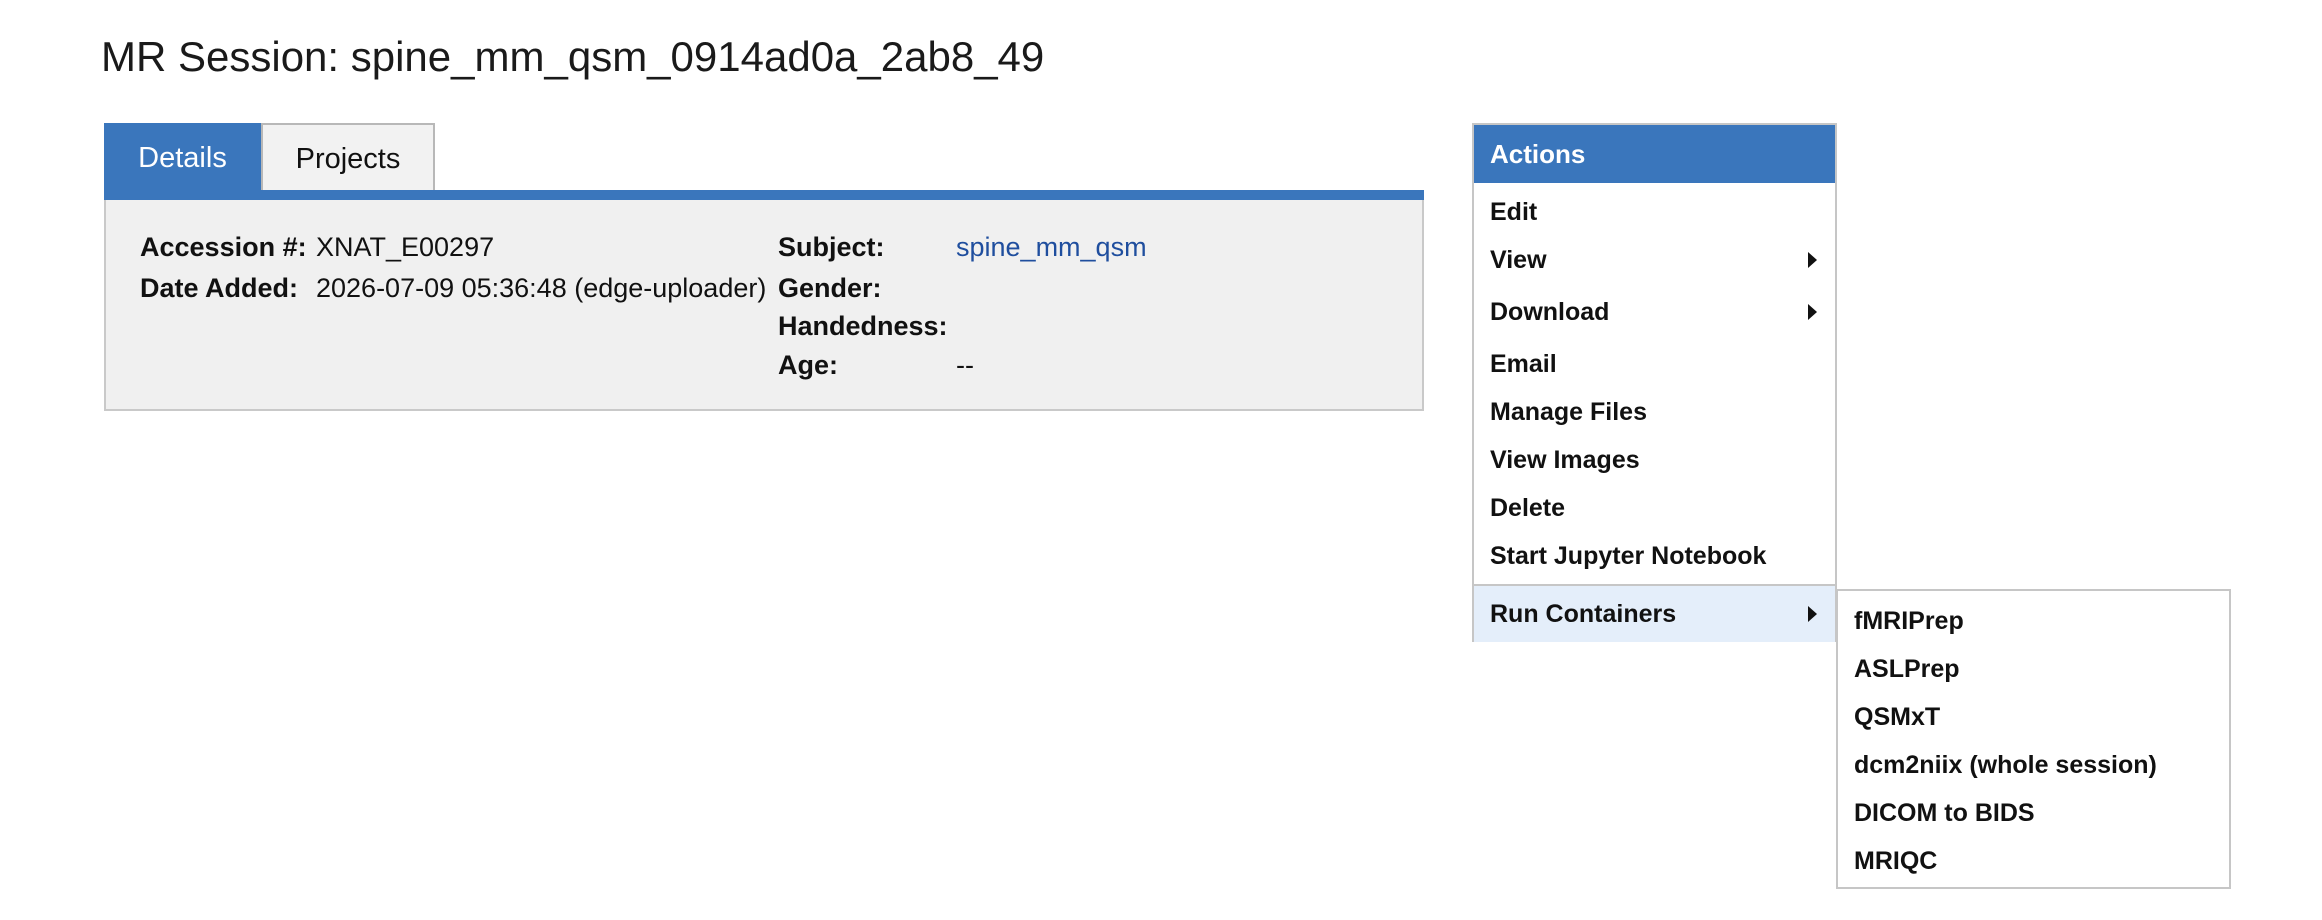  Describe the element at coordinates (1654, 154) in the screenshot. I see `actions-header: Actions` at that location.